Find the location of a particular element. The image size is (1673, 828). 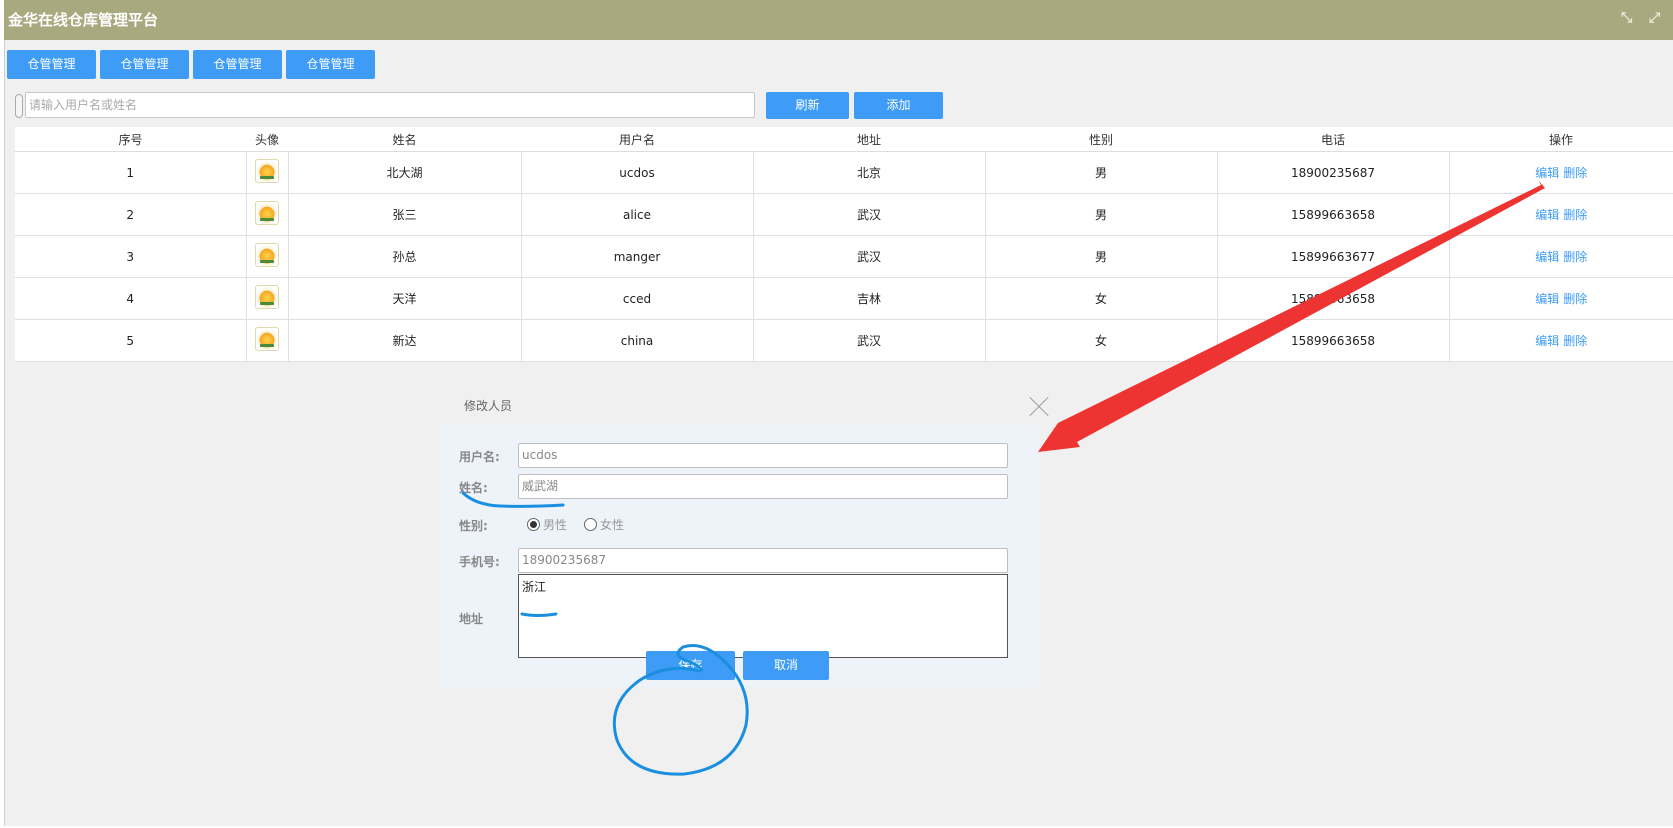

add-button: 添加 is located at coordinates (898, 105).